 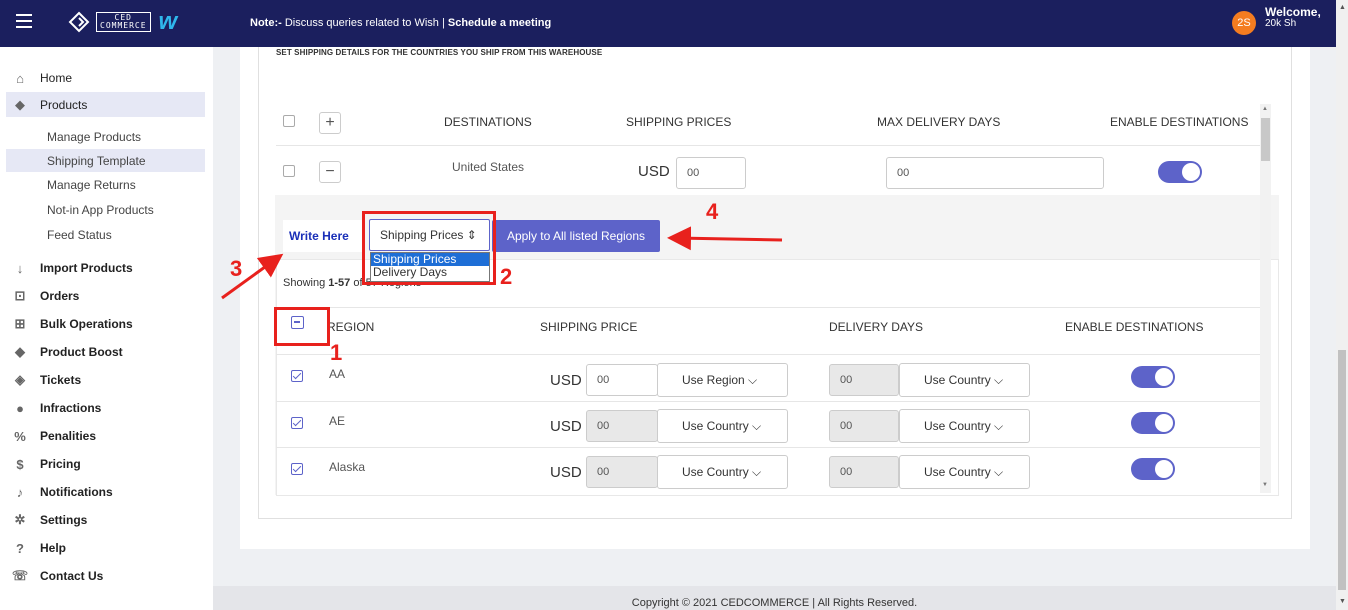 What do you see at coordinates (506, 276) in the screenshot?
I see `annotation-number-2: 2` at bounding box center [506, 276].